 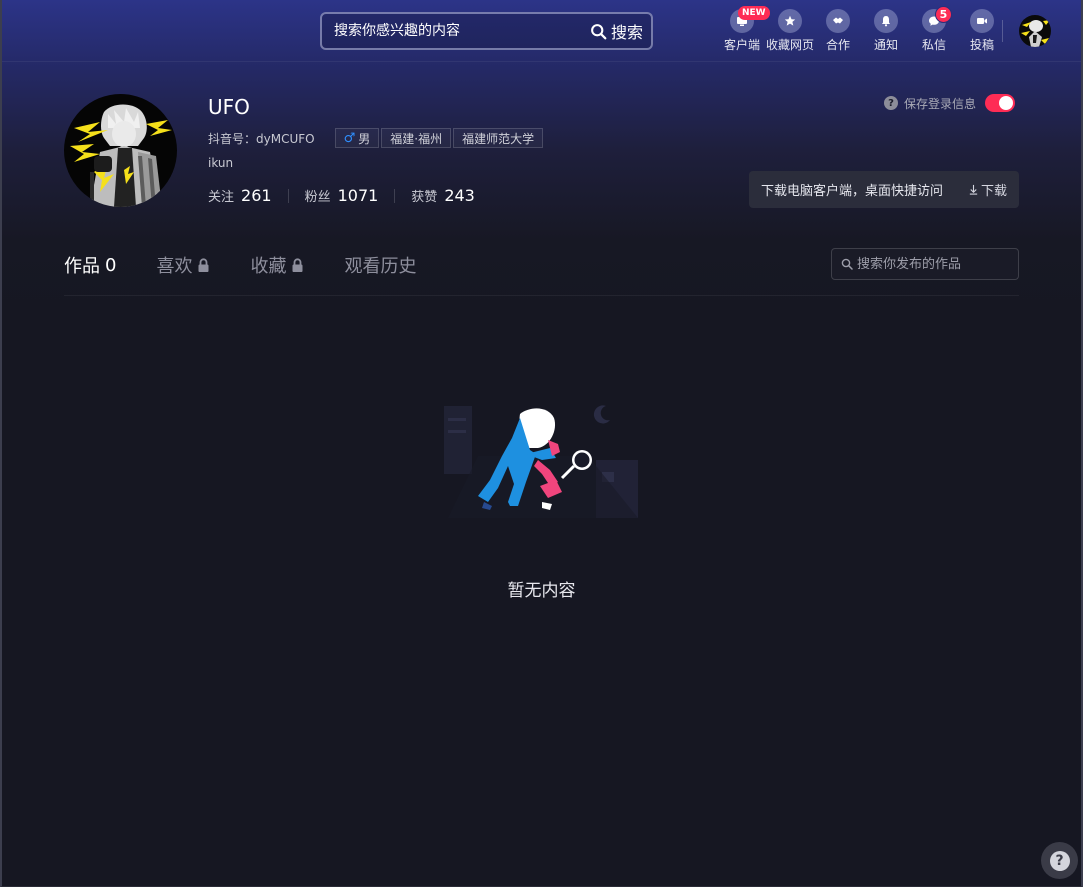 I want to click on profile-info-row: 抖音号：dyMCUFO ♂ 男 福建·福州 福建师范大学, so click(x=376, y=138).